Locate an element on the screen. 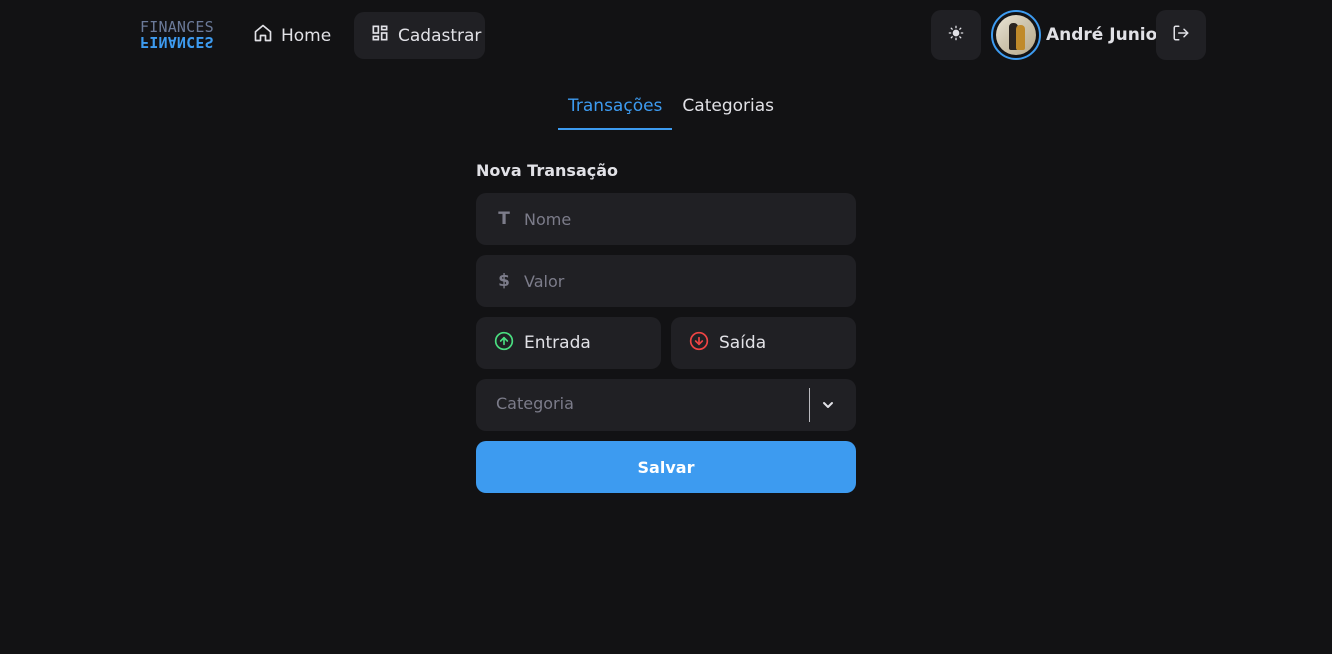 The width and height of the screenshot is (1332, 654). name-input is located at coordinates (674, 219).